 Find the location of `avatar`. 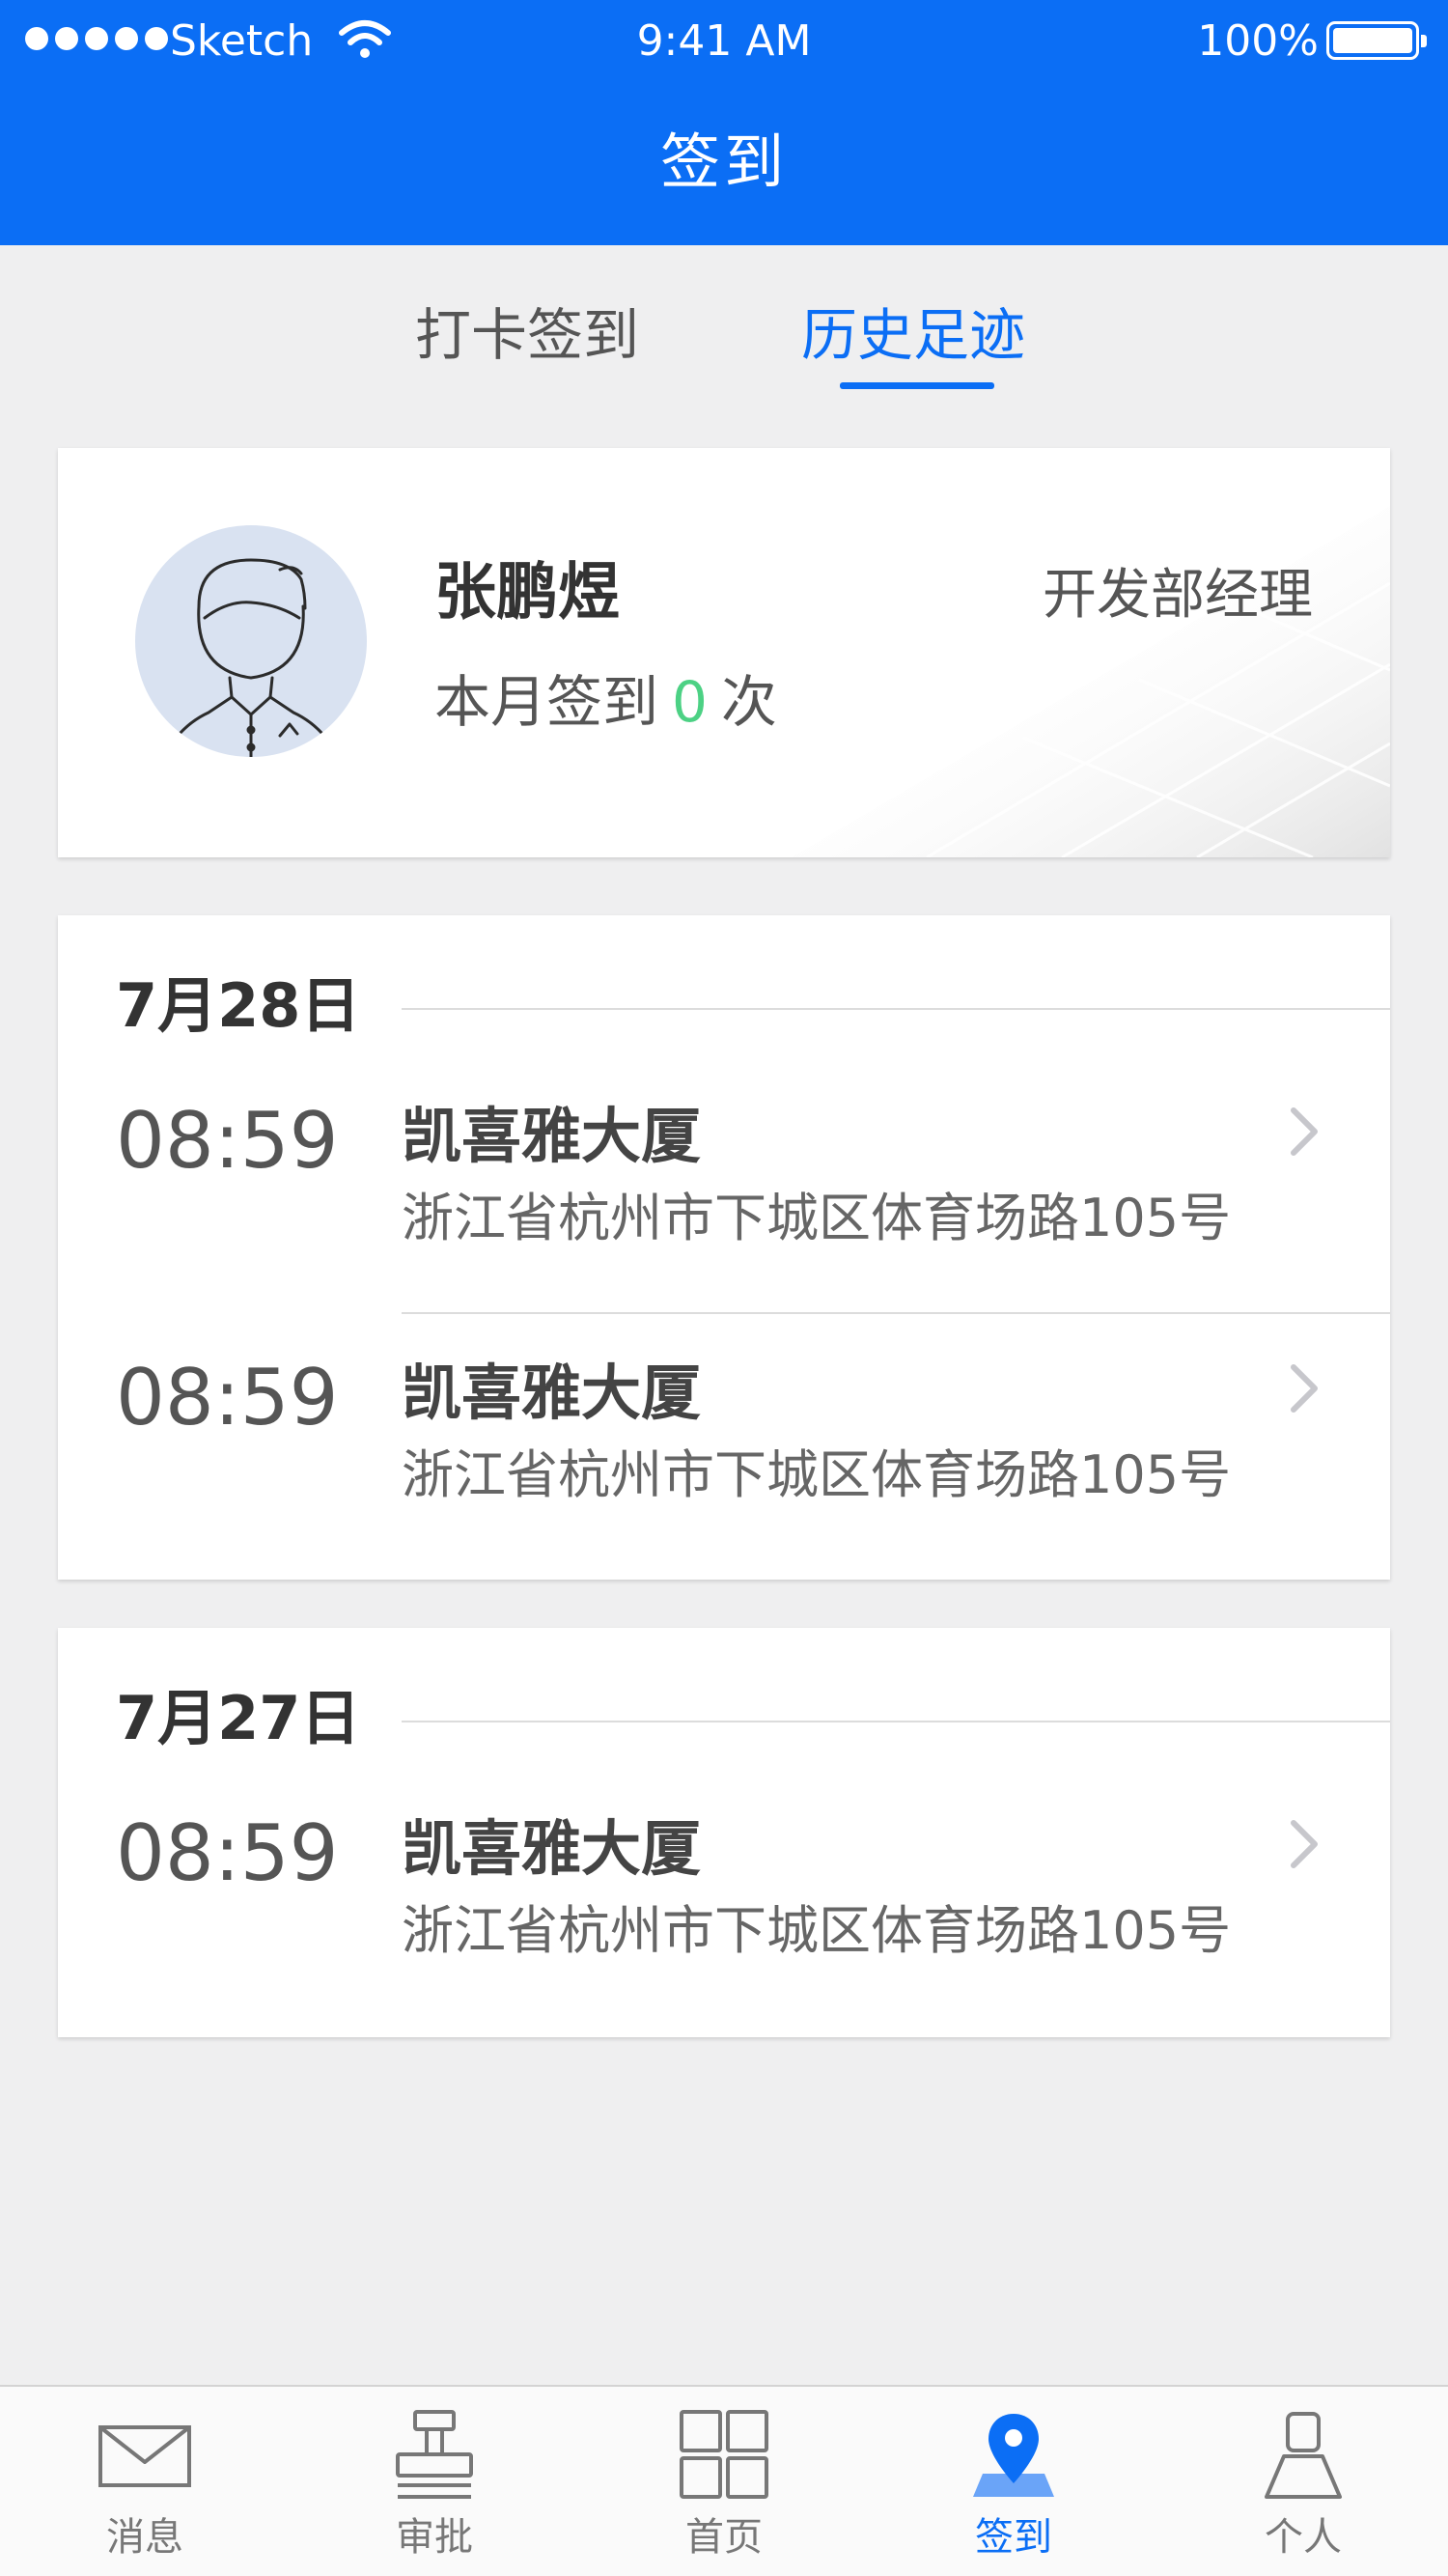

avatar is located at coordinates (251, 641).